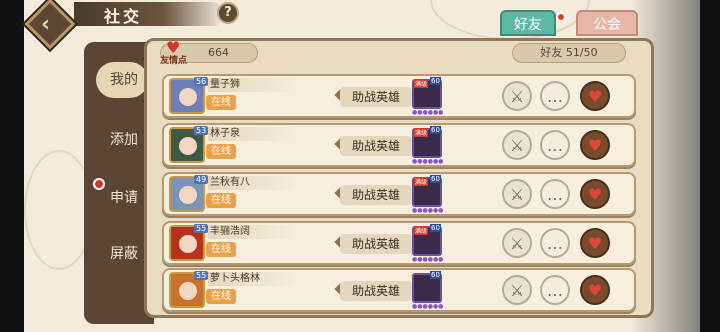 The height and width of the screenshot is (332, 720). I want to click on player-name: 丰骊浩阔, so click(253, 232).